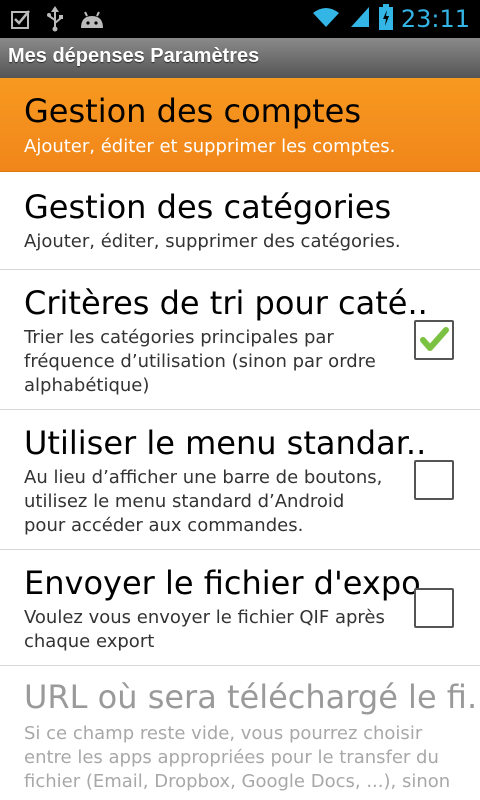 The image size is (480, 800). I want to click on pref-summary-line: Trier les catégories principales par, so click(179, 337).